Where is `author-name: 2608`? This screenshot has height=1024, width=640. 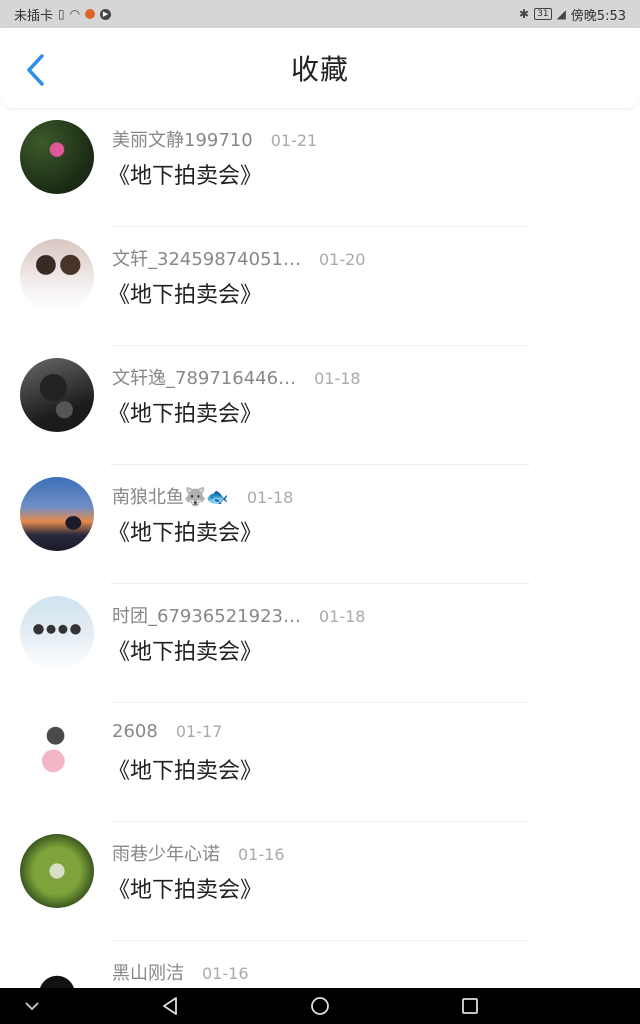
author-name: 2608 is located at coordinates (135, 731).